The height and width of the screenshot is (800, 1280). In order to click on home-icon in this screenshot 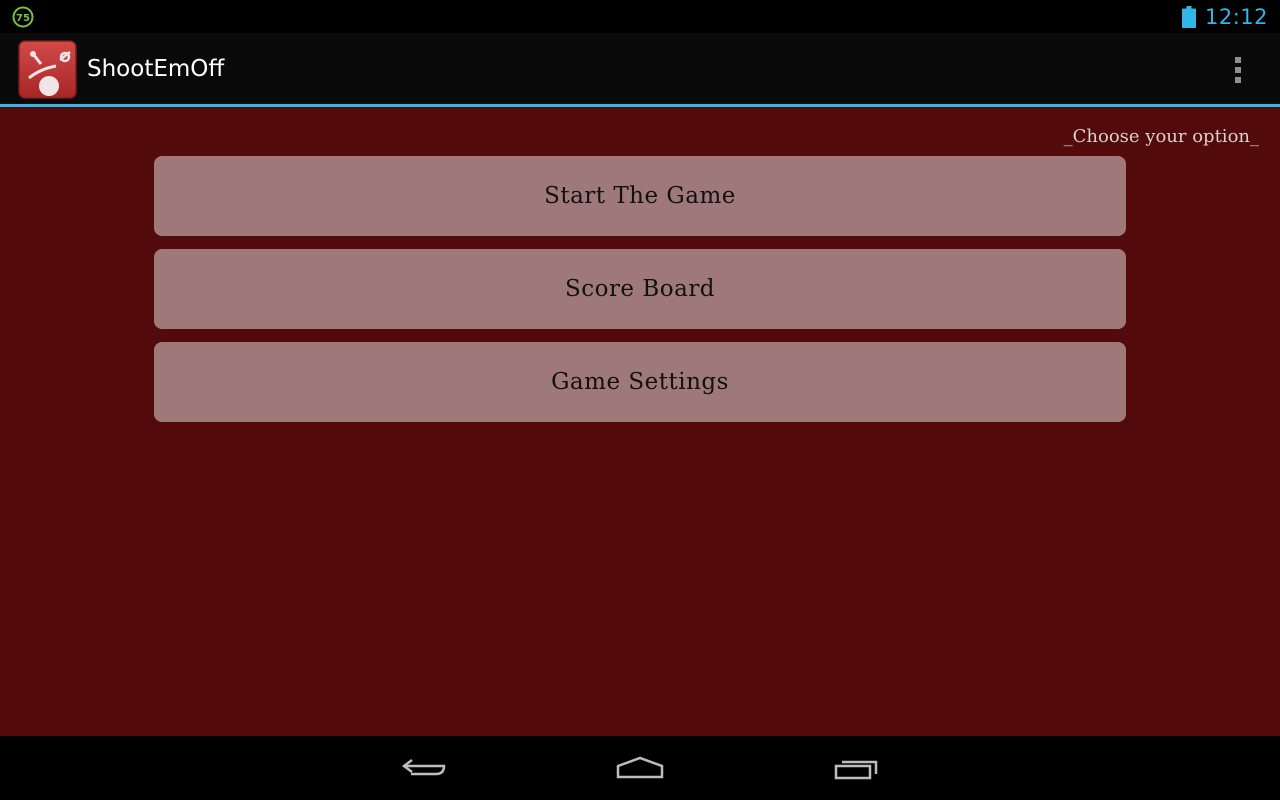, I will do `click(640, 769)`.